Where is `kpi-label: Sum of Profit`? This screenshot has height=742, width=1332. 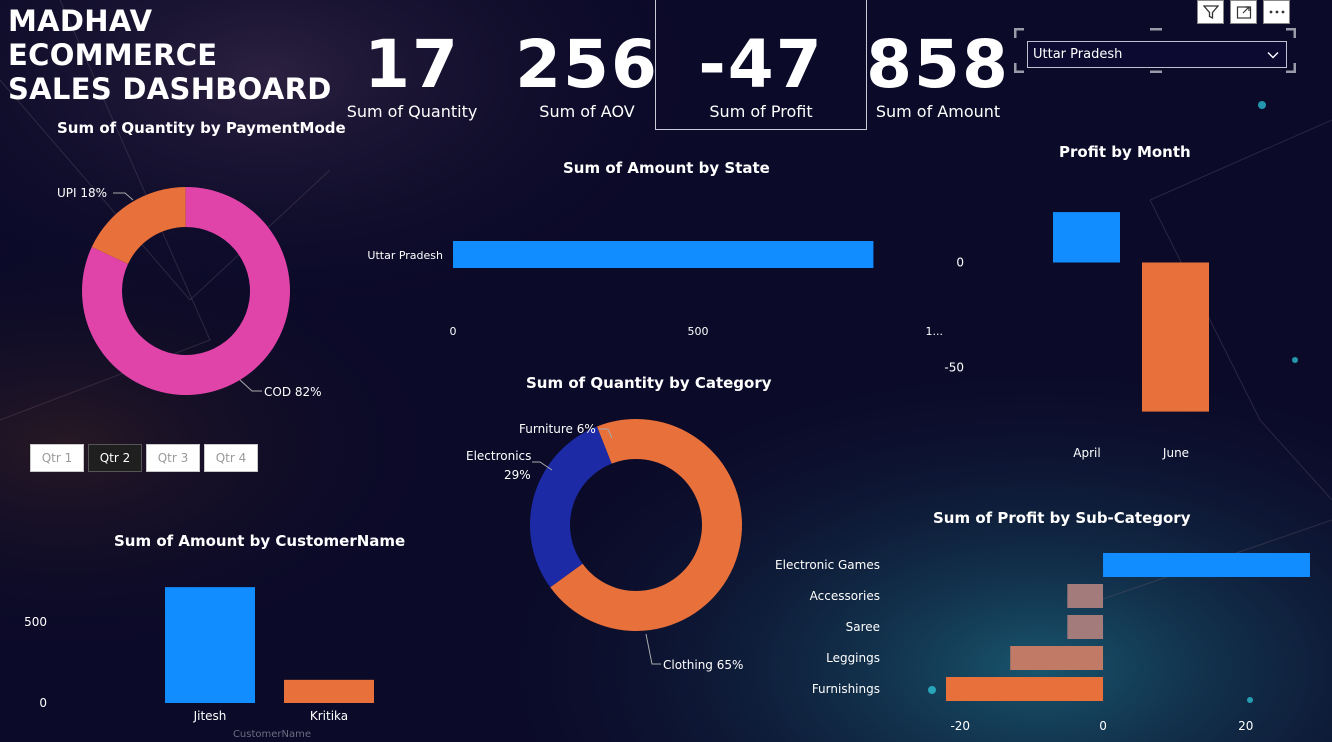
kpi-label: Sum of Profit is located at coordinates (761, 111).